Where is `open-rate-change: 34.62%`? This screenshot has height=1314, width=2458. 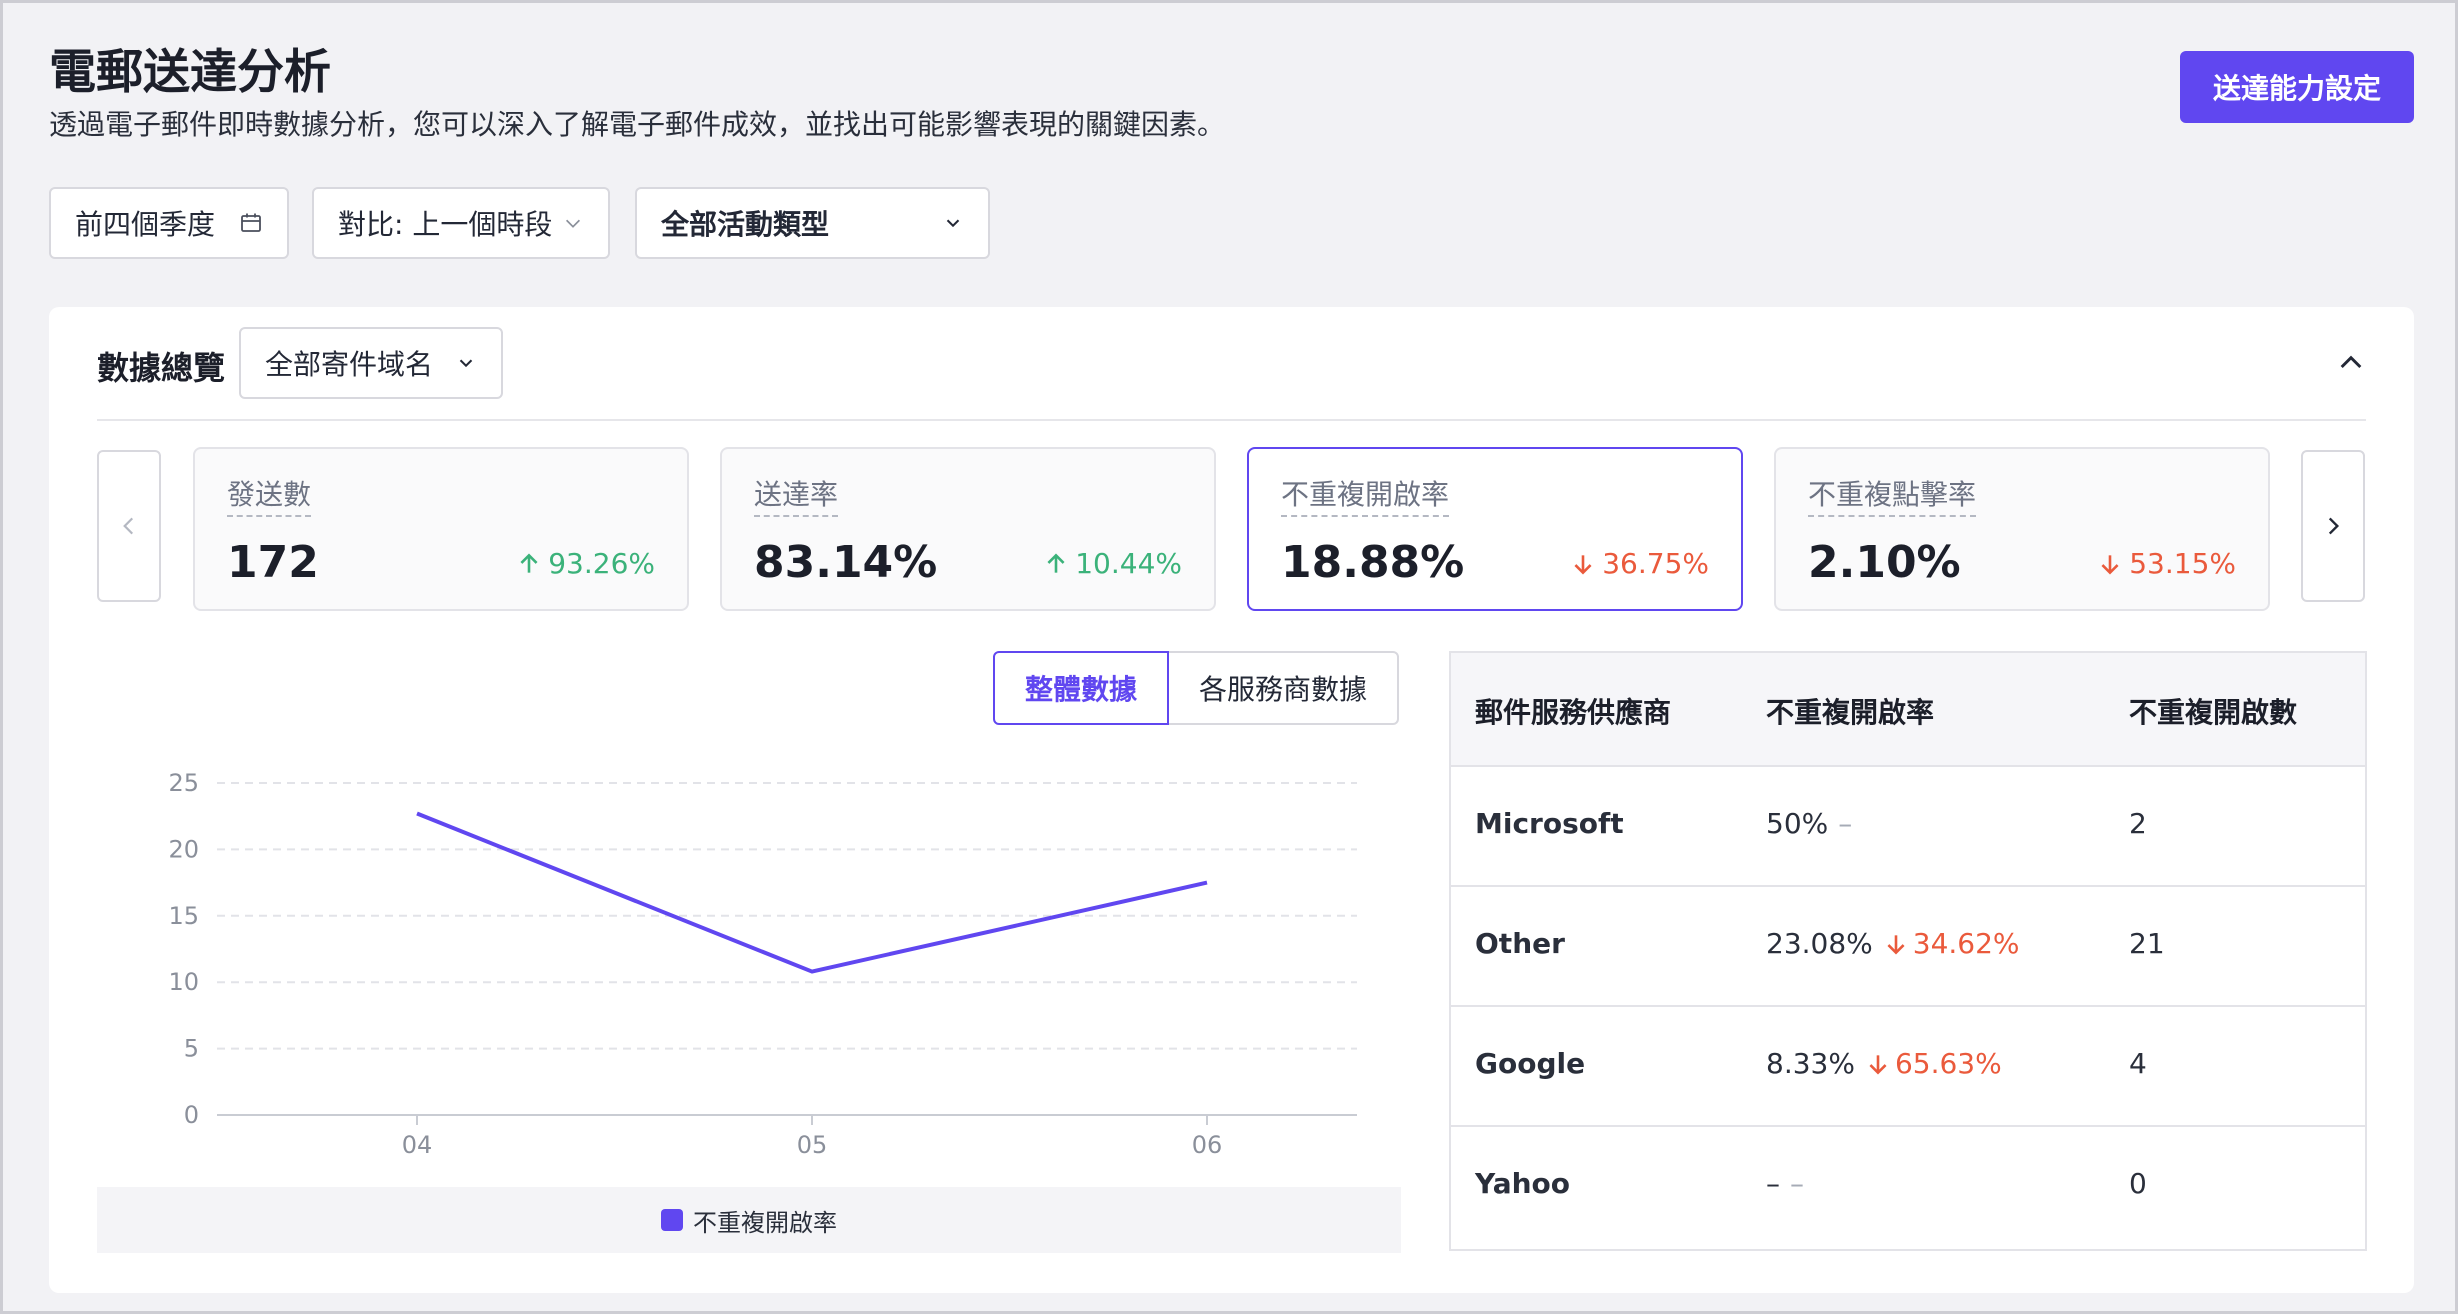 open-rate-change: 34.62% is located at coordinates (1951, 943).